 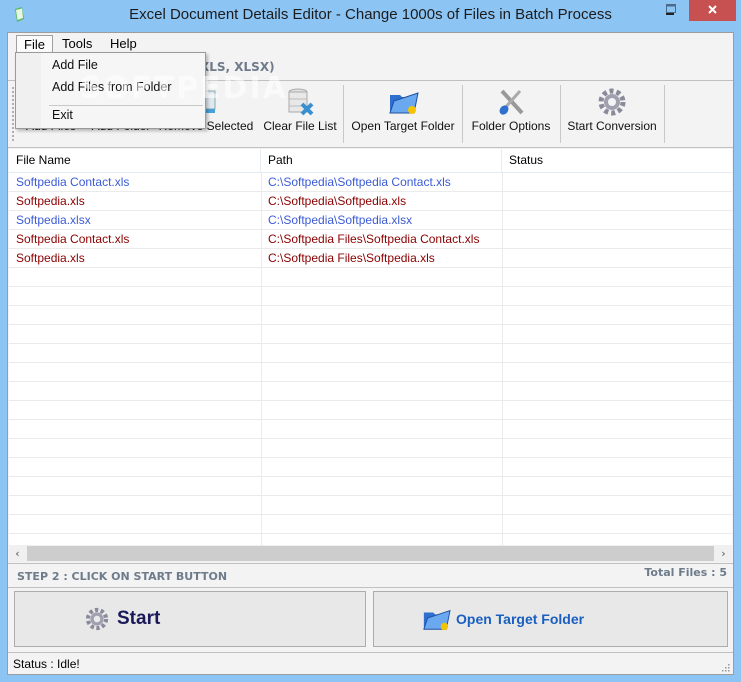 I want to click on scroll-left-icon: ‹, so click(x=17, y=553).